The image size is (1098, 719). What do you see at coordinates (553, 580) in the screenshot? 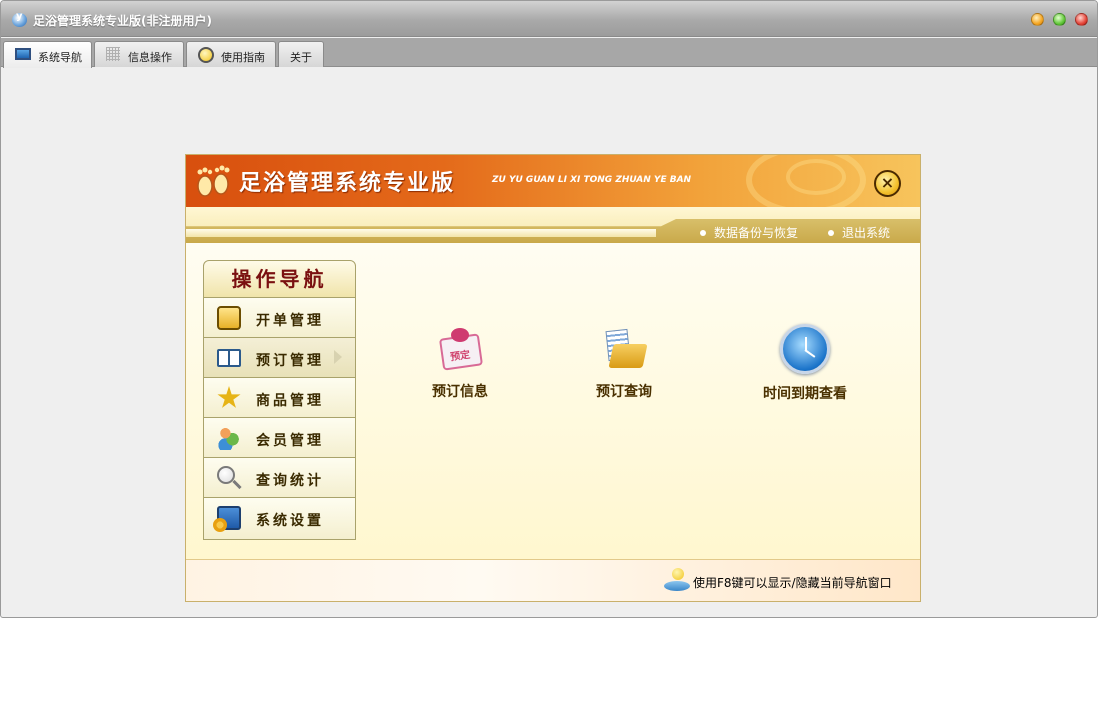
I see `hint-bar: 使用F8键可以显示/隐藏当前导航窗口` at bounding box center [553, 580].